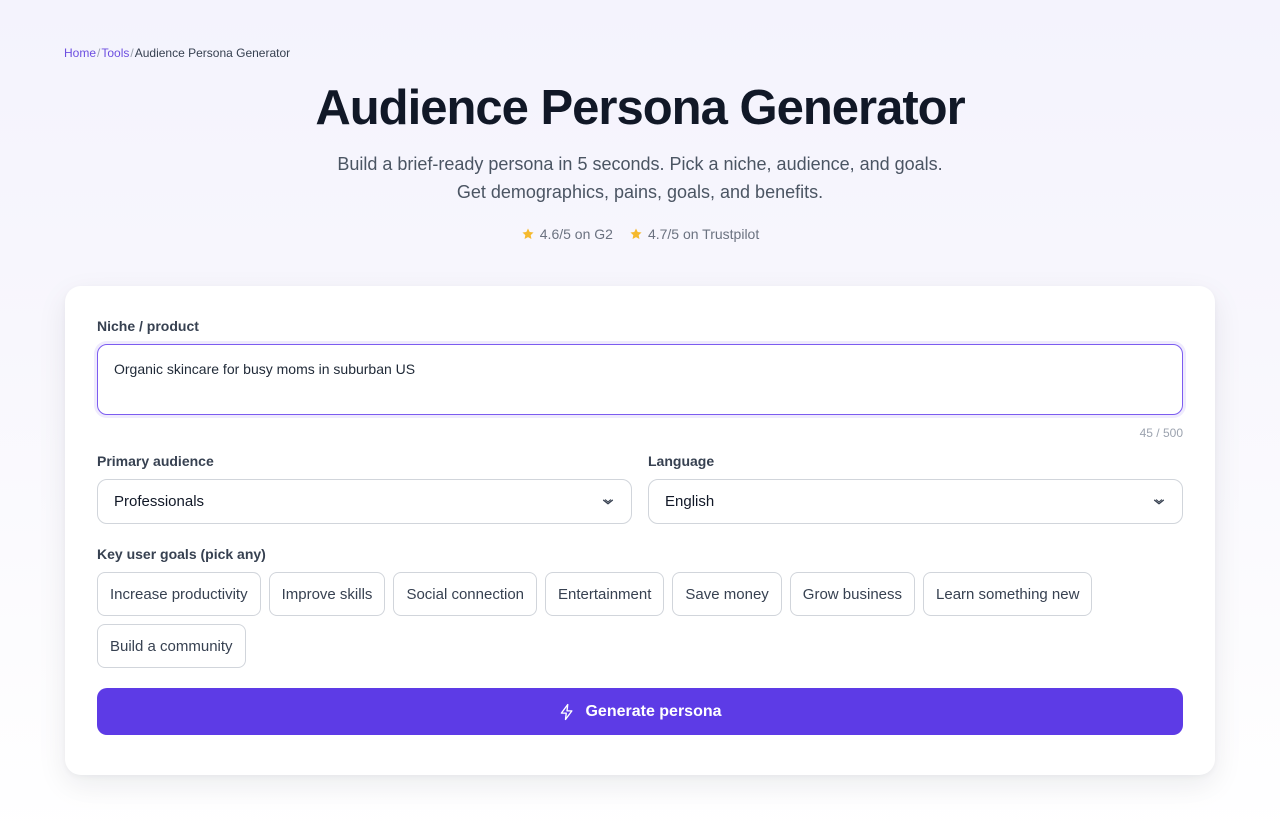  What do you see at coordinates (576, 234) in the screenshot?
I see `rating-g2-text: 4.6/5 on G2` at bounding box center [576, 234].